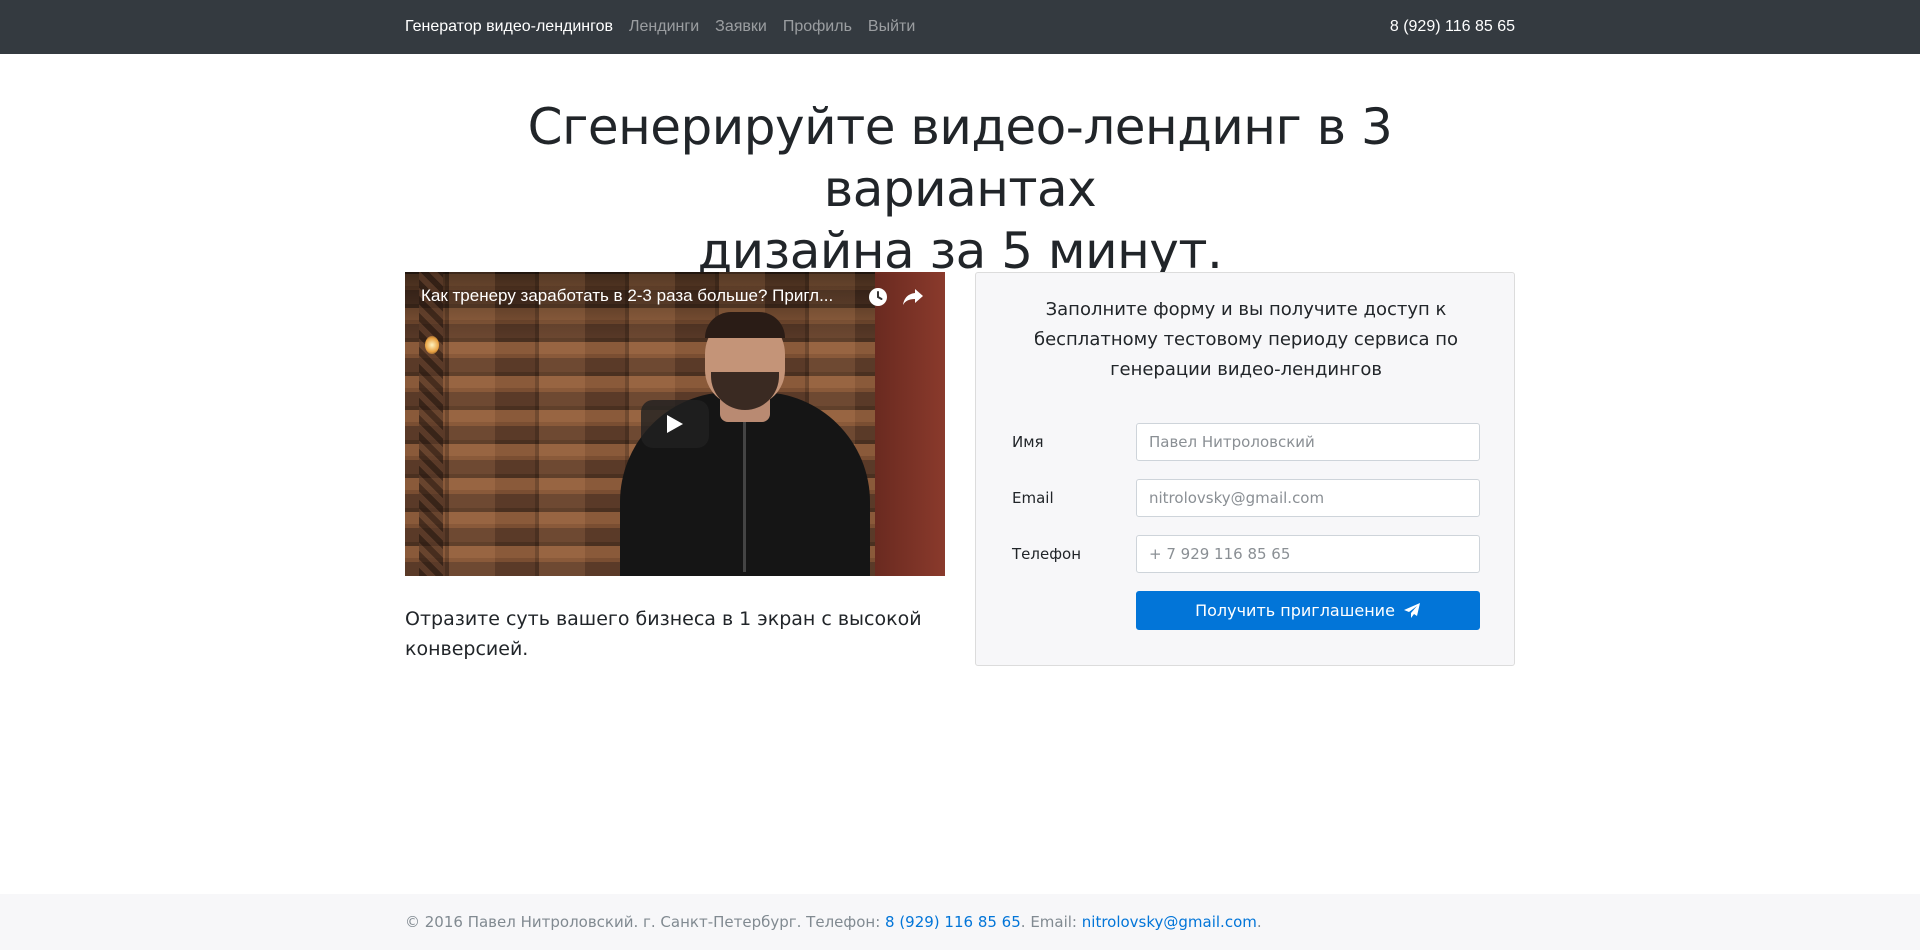 This screenshot has height=950, width=1920. What do you see at coordinates (1308, 442) in the screenshot?
I see `name-input` at bounding box center [1308, 442].